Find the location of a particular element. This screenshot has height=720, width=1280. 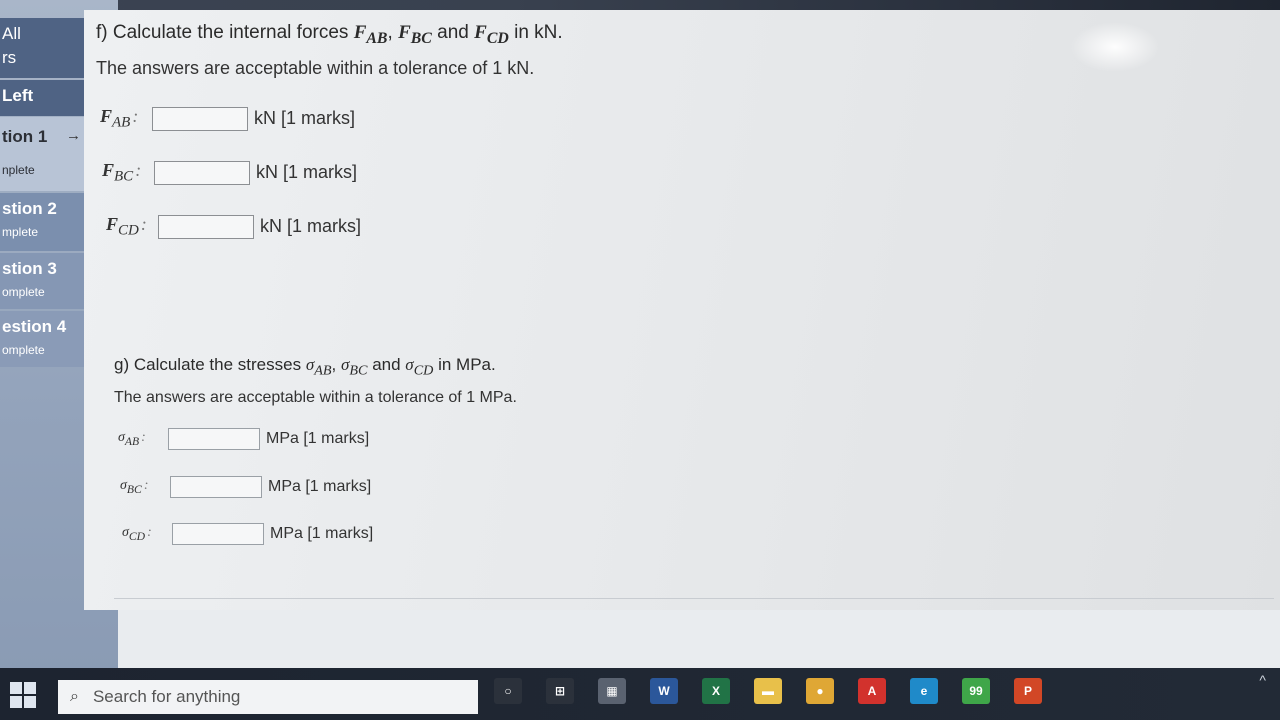

fbc-answer-input is located at coordinates (202, 172).